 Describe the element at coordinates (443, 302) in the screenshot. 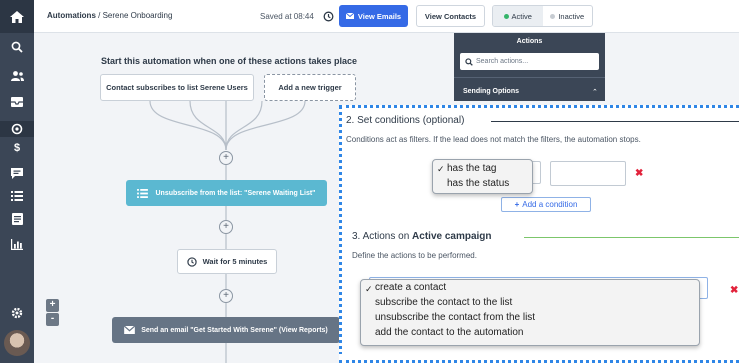

I see `action-option: subscribe the contact to the list` at that location.